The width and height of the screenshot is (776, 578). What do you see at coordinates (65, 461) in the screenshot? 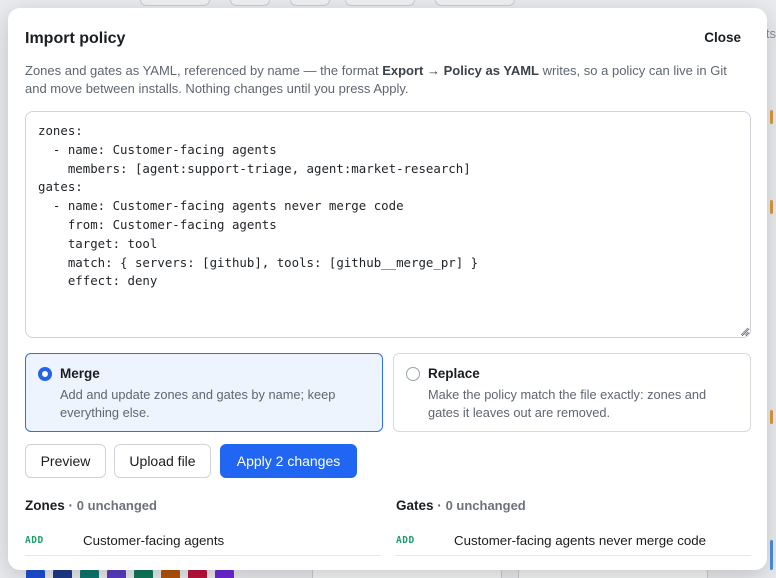
I see `preview-button: Preview` at bounding box center [65, 461].